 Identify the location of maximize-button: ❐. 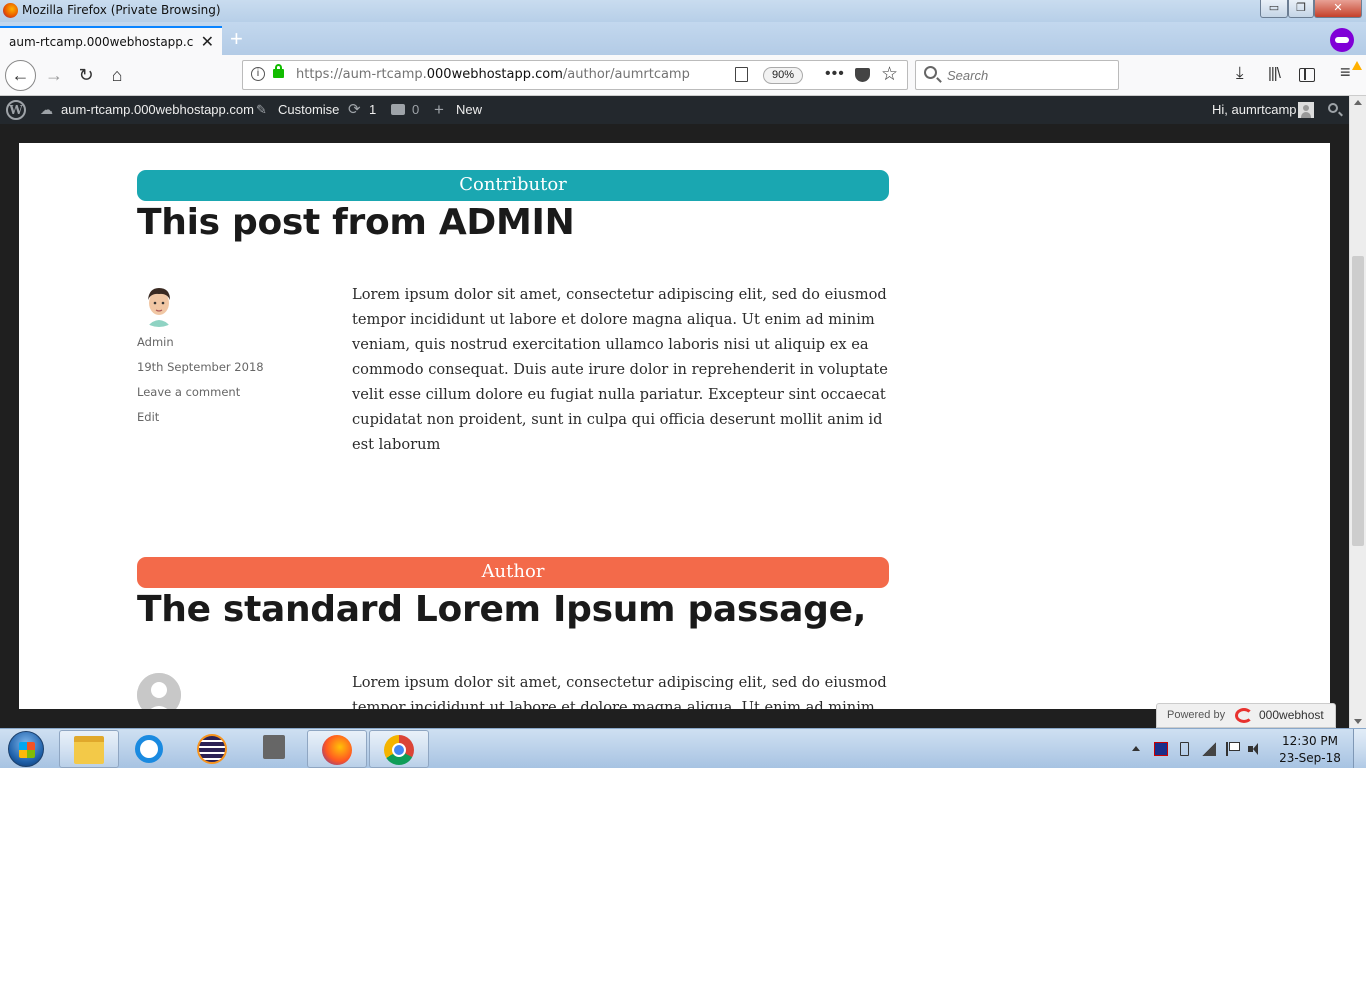
(1301, 9).